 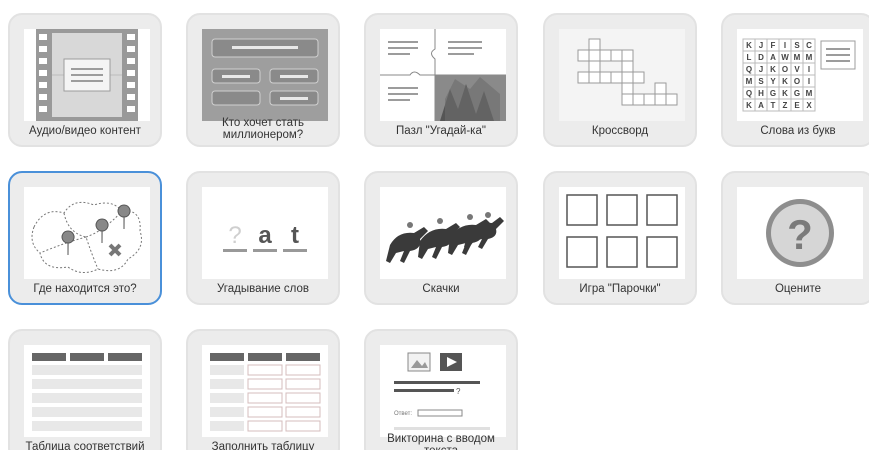 What do you see at coordinates (809, 105) in the screenshot?
I see `letter-glyph: X` at bounding box center [809, 105].